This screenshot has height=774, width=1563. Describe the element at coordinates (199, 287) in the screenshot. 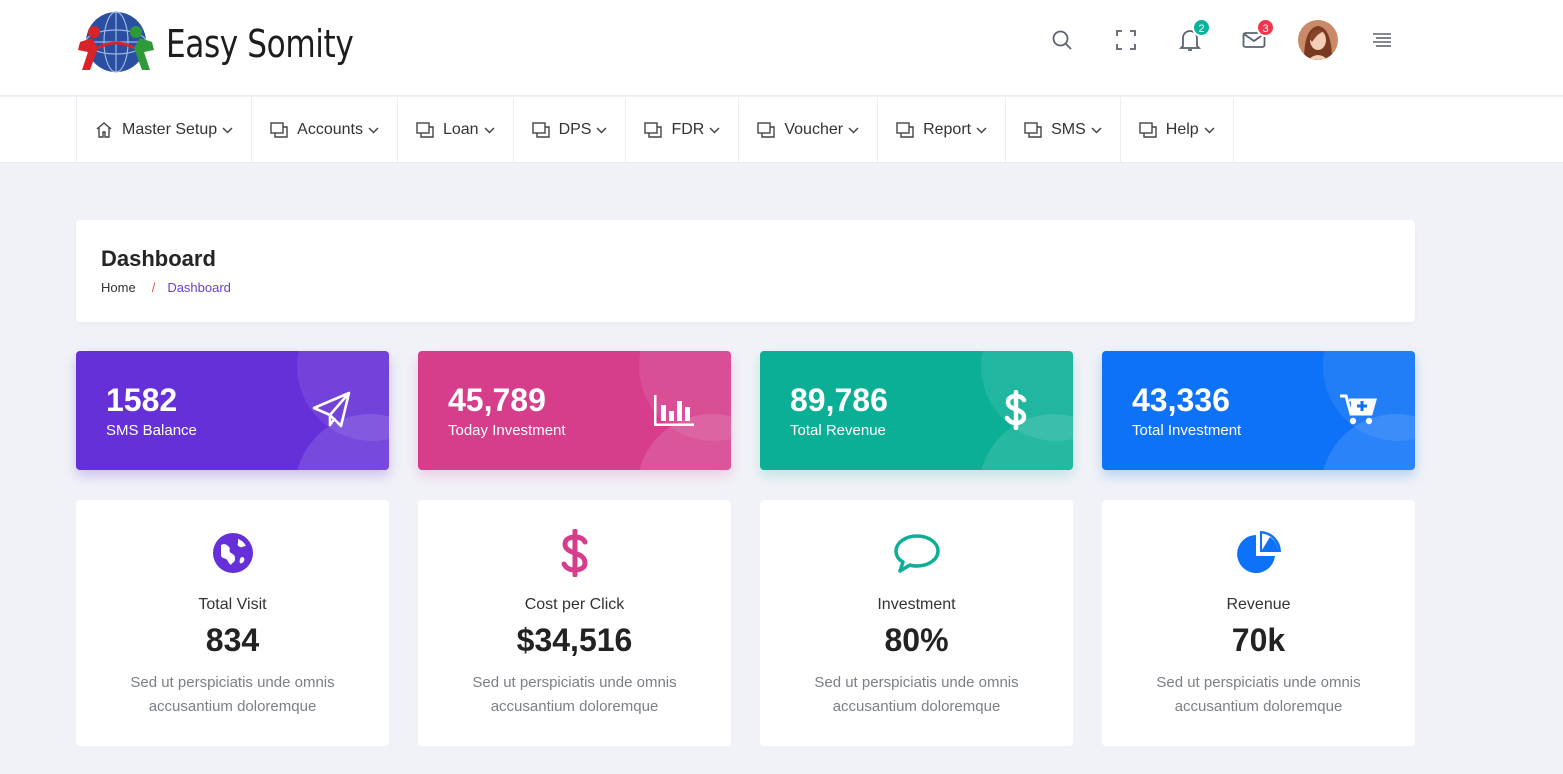

I see `breadcrumb-current: Dashboard` at that location.